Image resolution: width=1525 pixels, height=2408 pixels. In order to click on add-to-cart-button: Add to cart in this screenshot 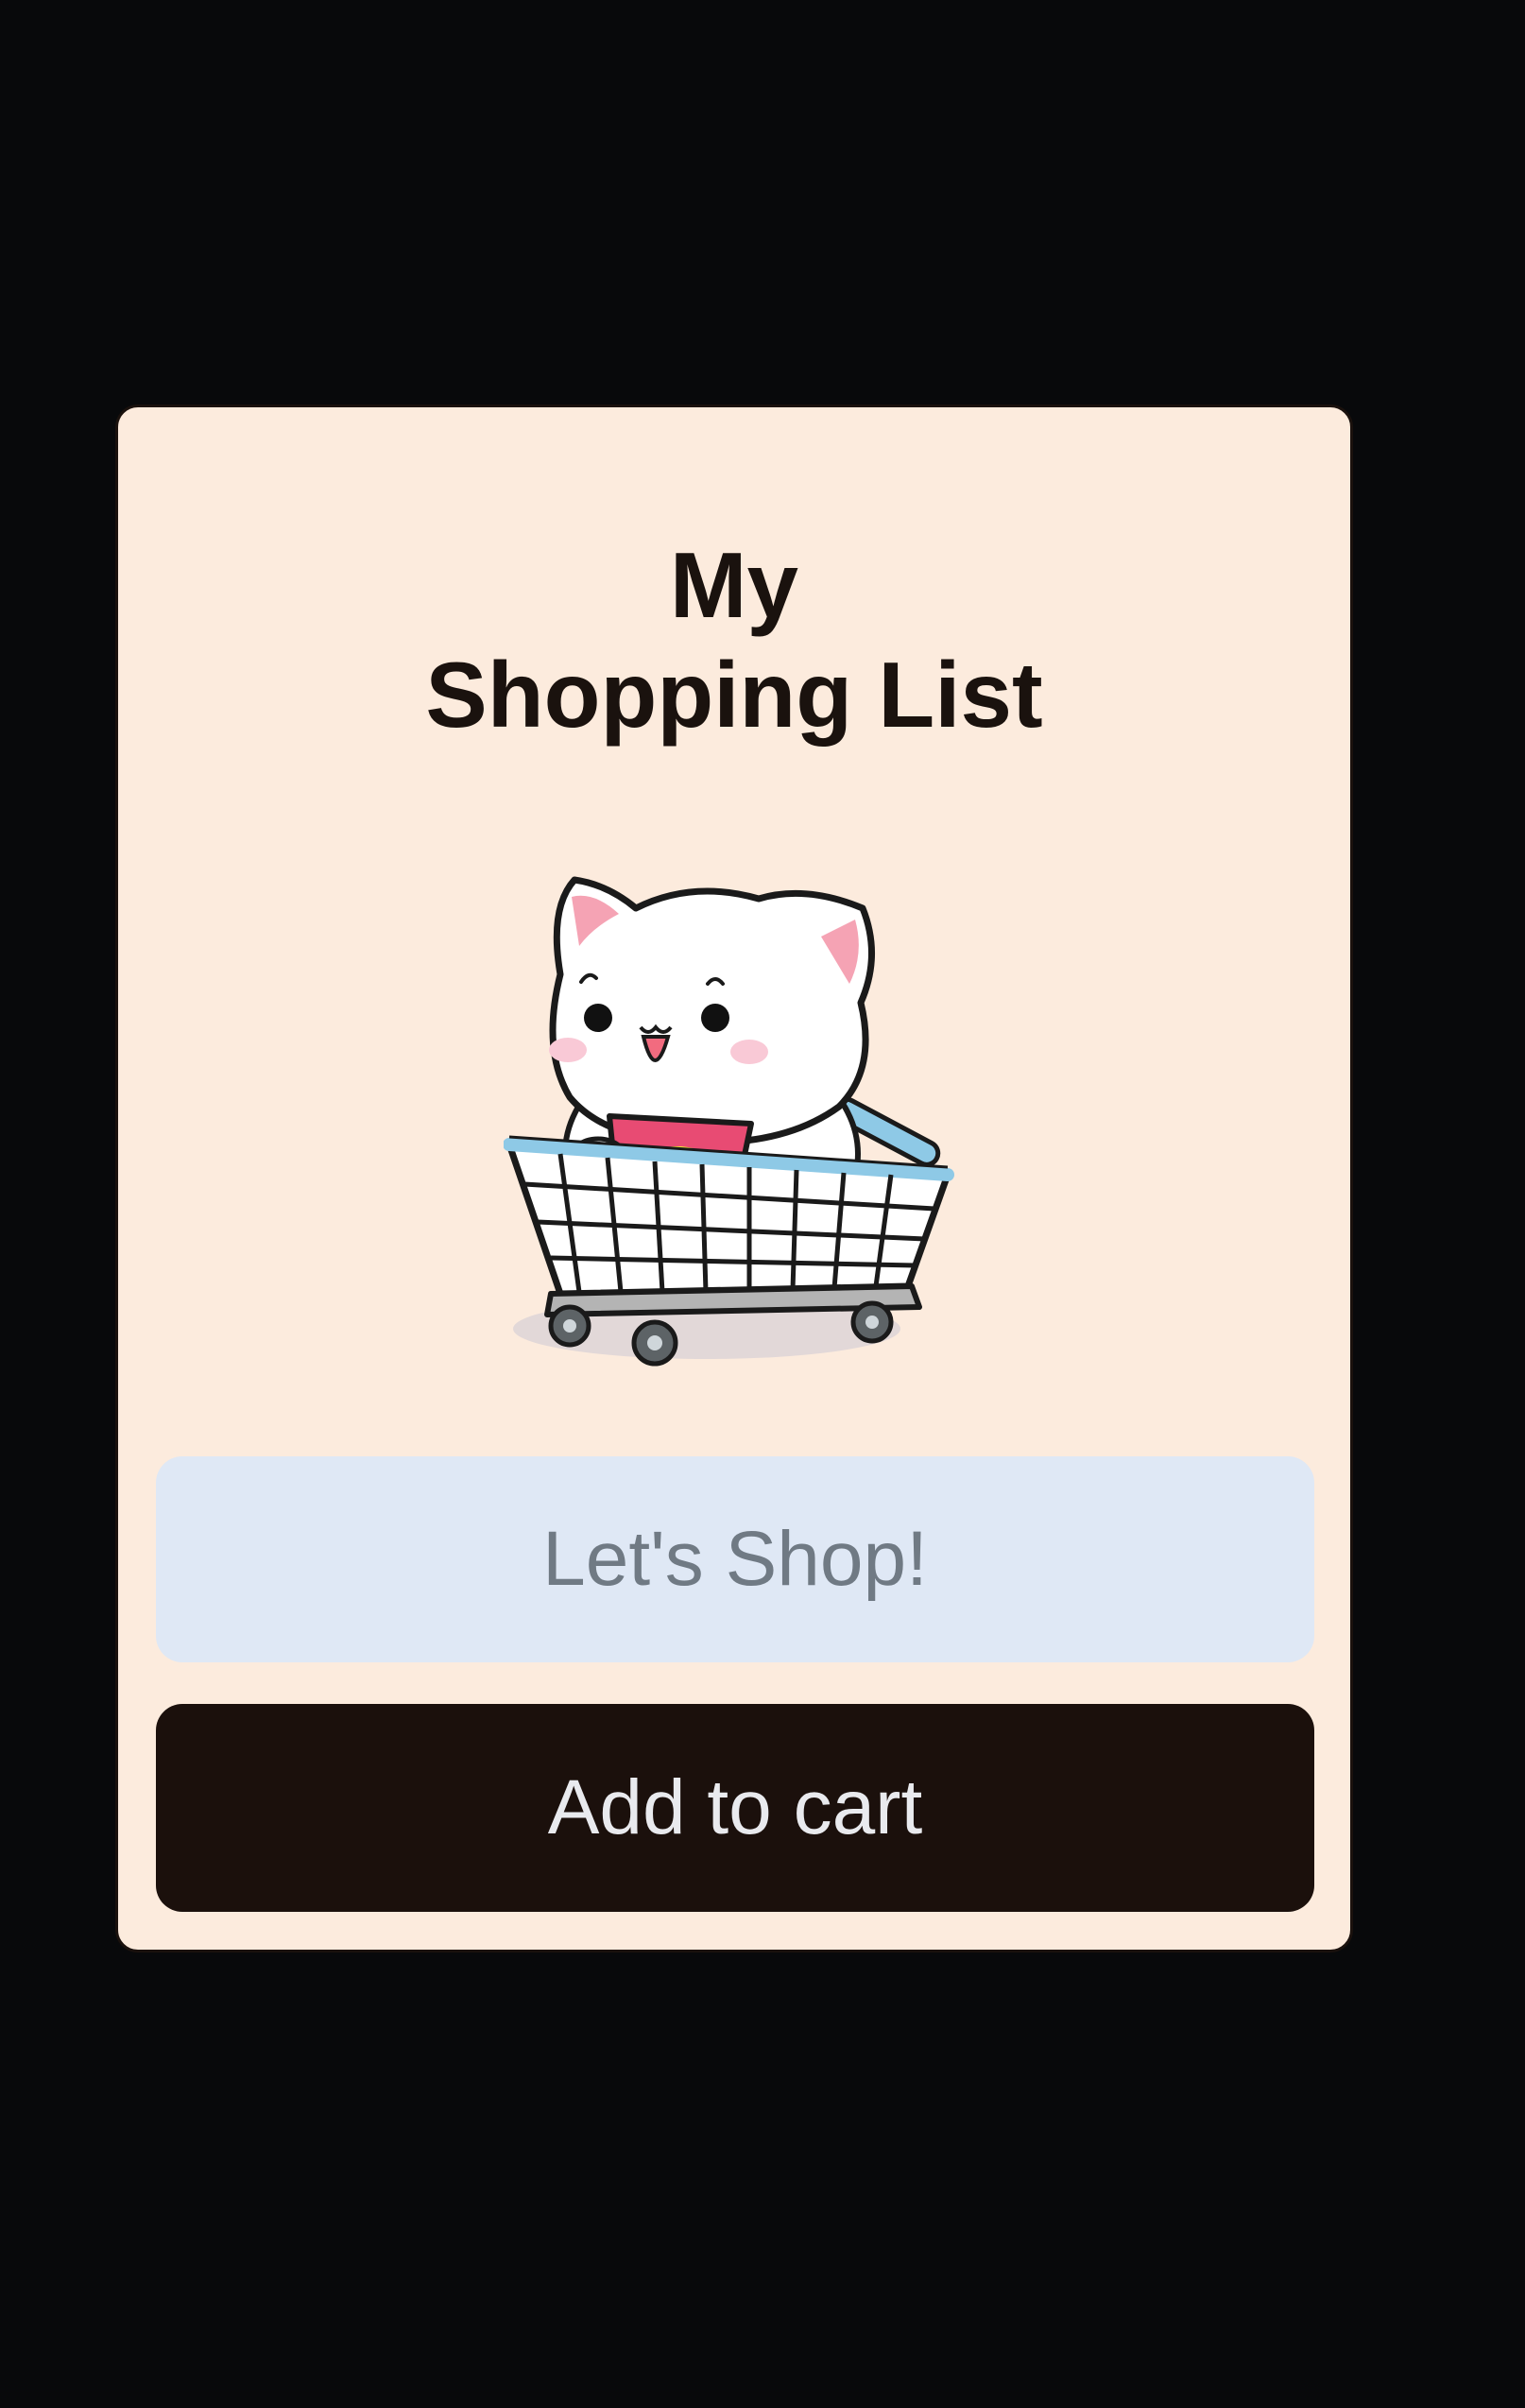, I will do `click(735, 1808)`.